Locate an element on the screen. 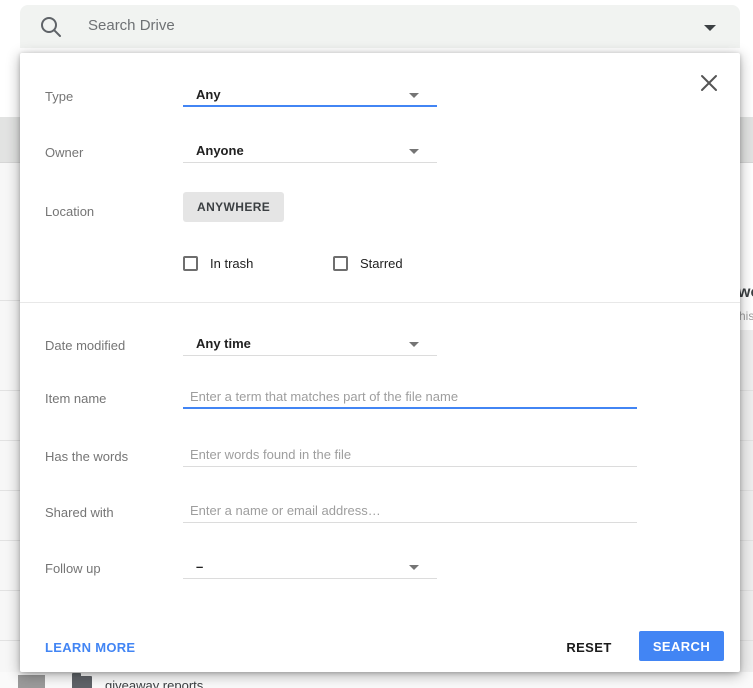 This screenshot has width=753, height=688. has-words-label: Has the words is located at coordinates (87, 456).